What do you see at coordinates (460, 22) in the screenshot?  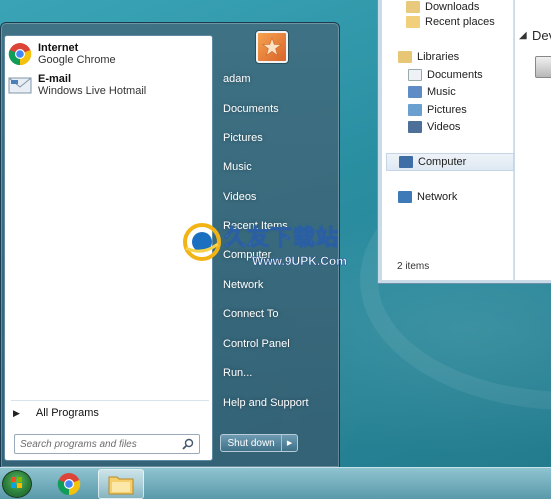 I see `nav-item-label: Recent places` at bounding box center [460, 22].